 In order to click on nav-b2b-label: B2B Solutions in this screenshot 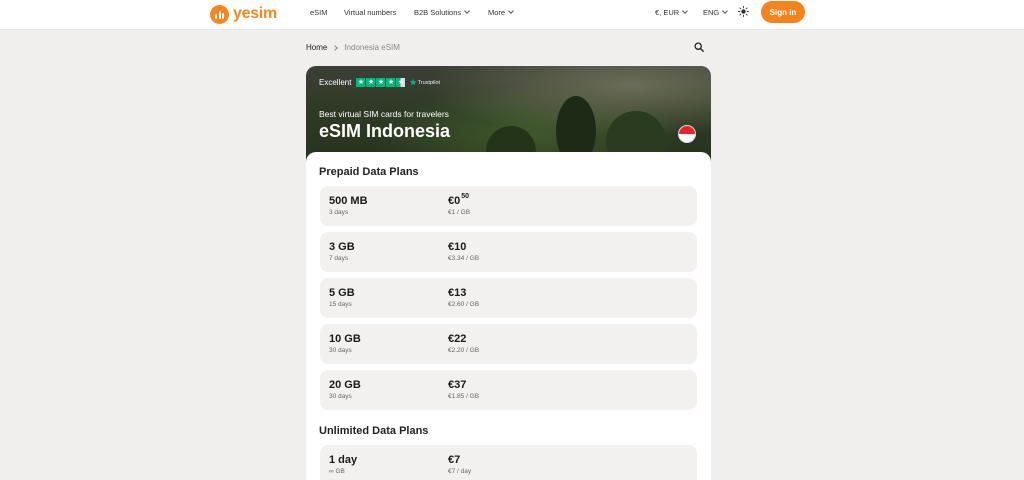, I will do `click(438, 12)`.